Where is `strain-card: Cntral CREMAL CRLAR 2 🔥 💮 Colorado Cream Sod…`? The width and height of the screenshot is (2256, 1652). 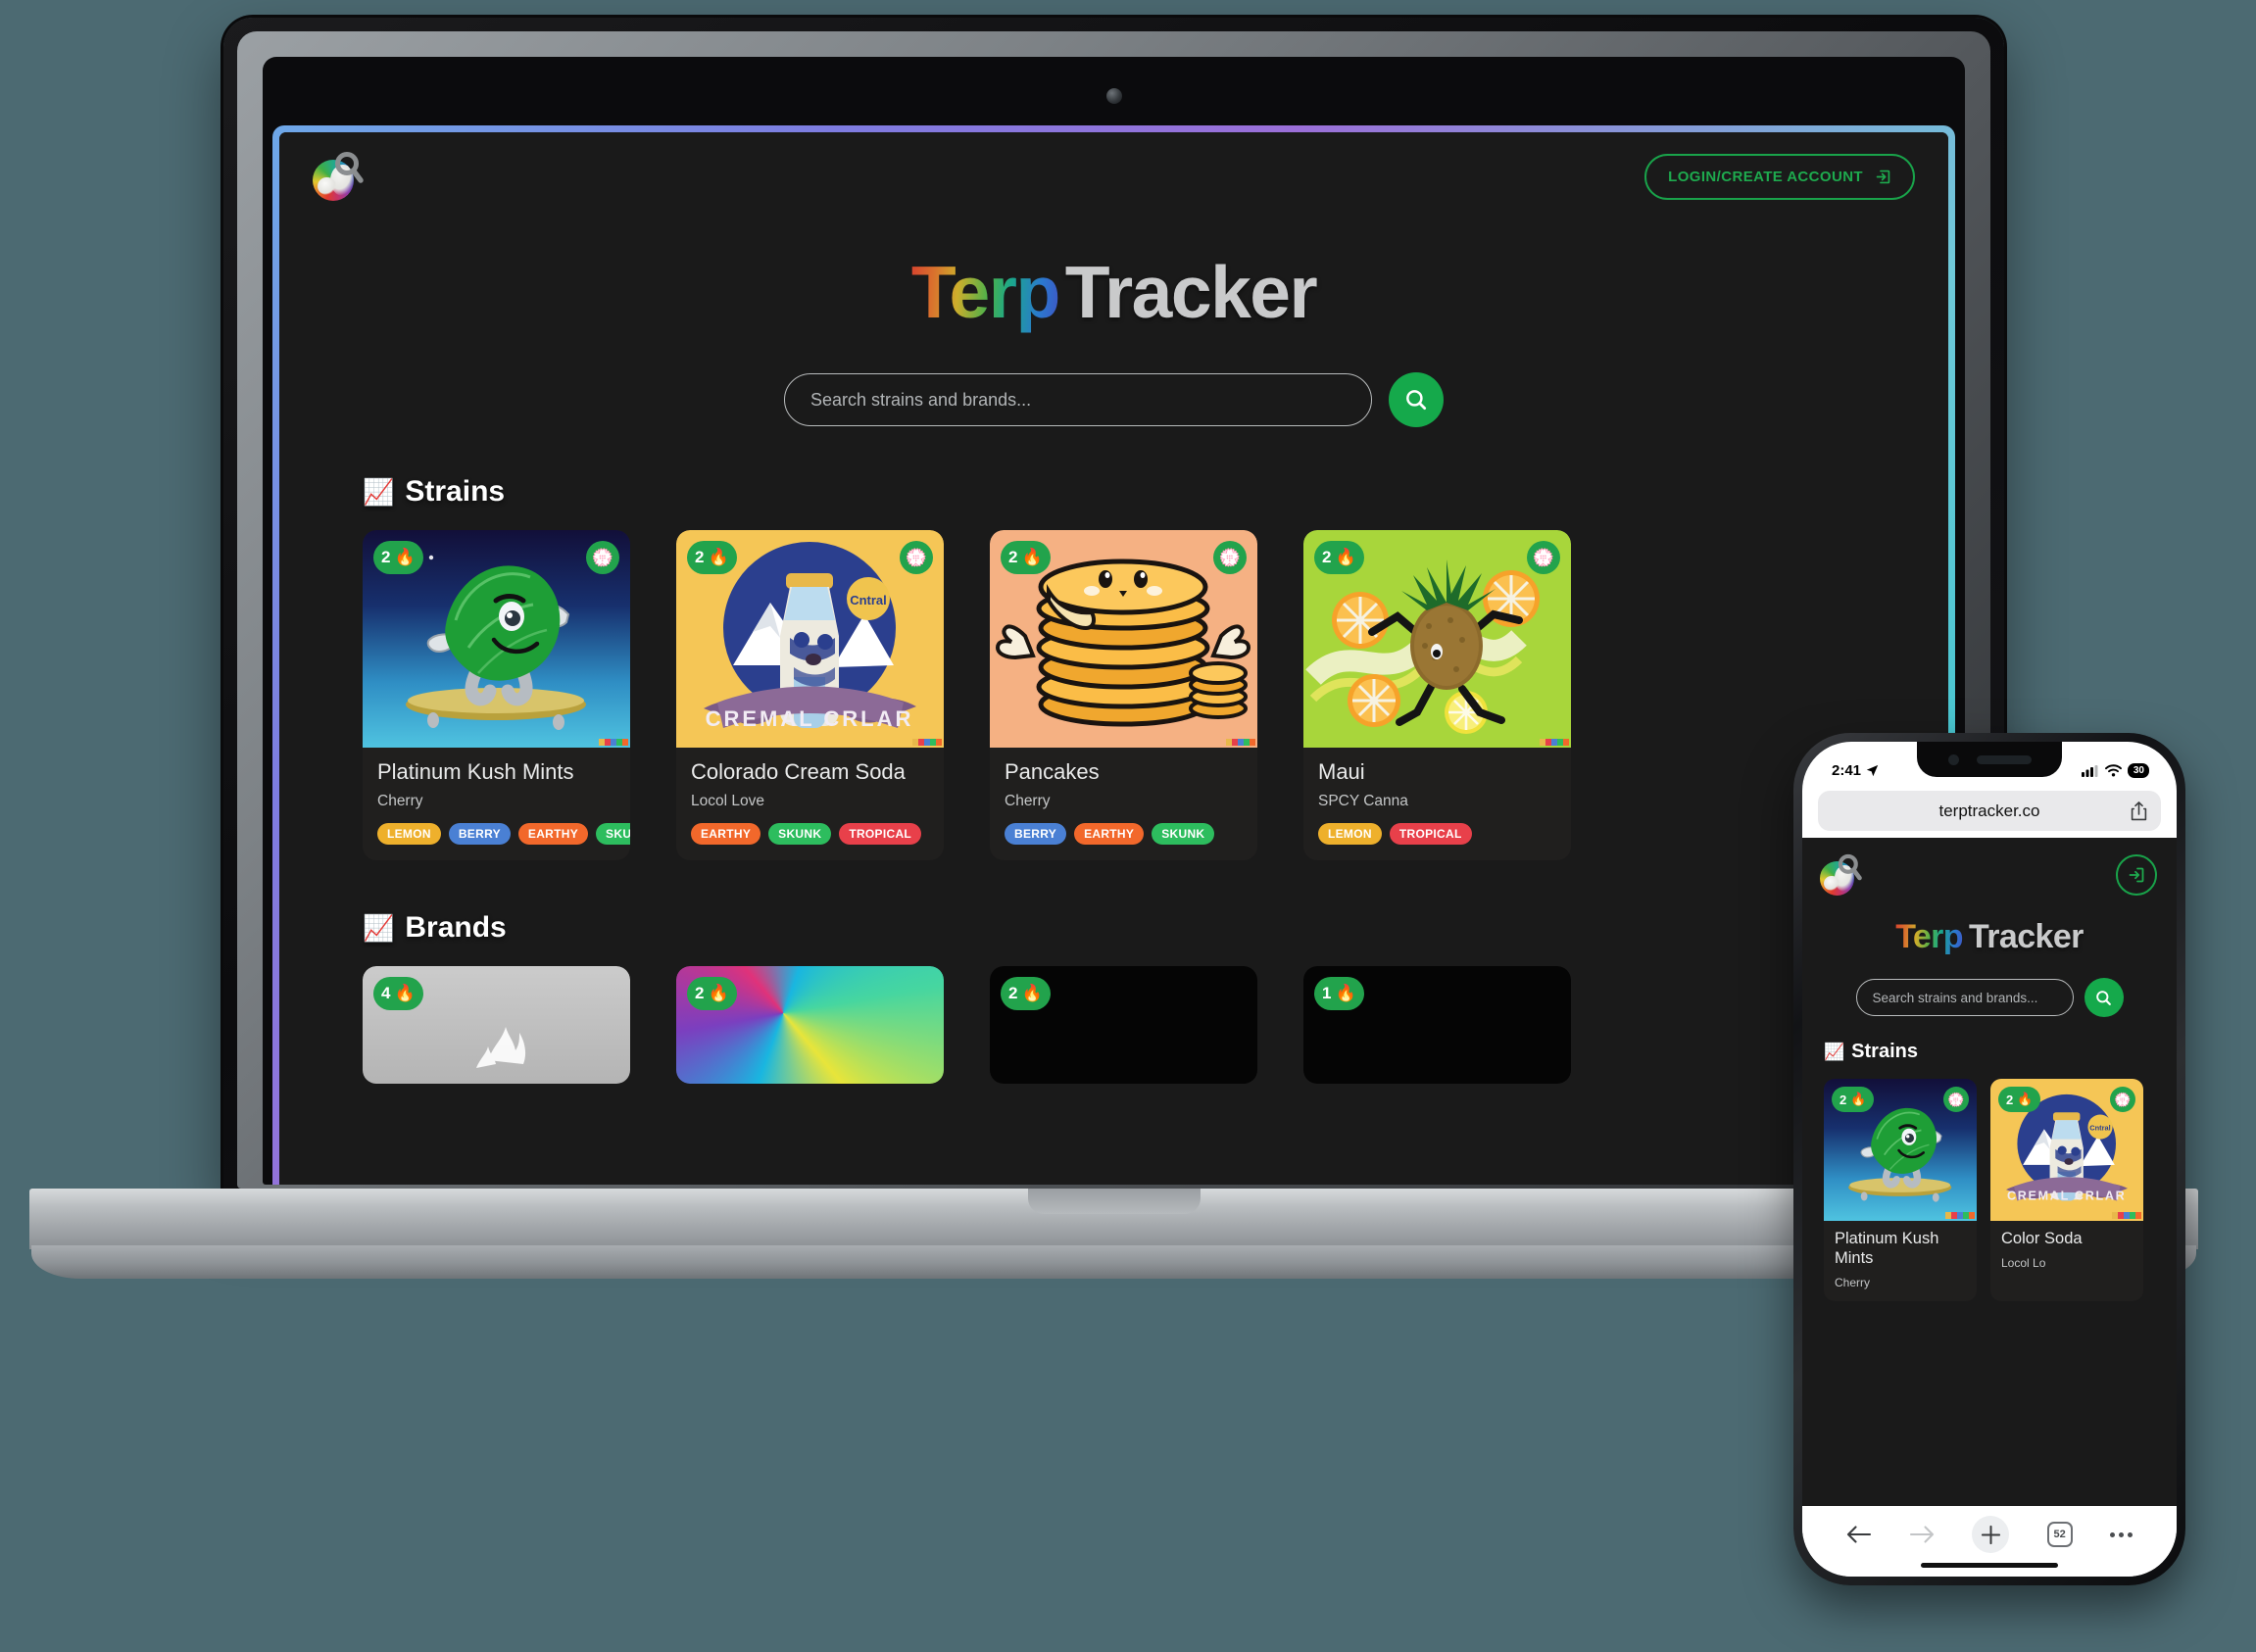
strain-card: Cntral CREMAL CRLAR 2 🔥 💮 Colorado Cream Sod… is located at coordinates (810, 695).